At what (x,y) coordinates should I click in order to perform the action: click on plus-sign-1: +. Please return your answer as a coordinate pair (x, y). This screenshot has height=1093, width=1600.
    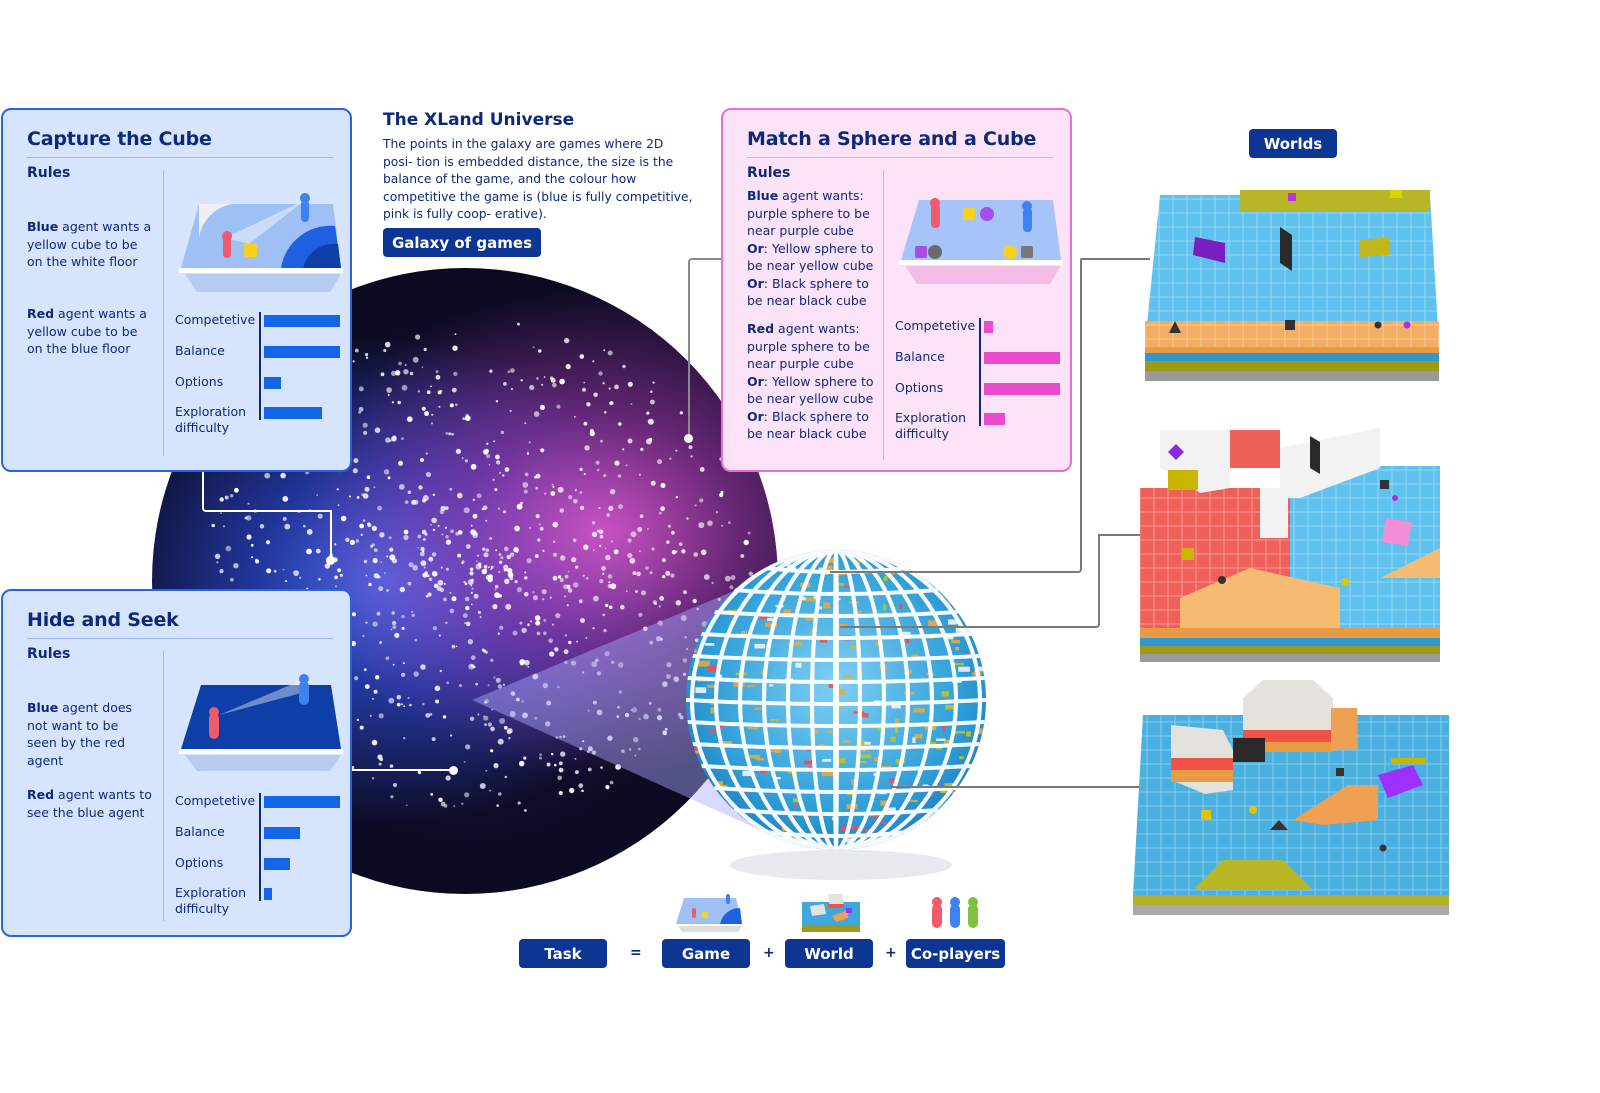
    Looking at the image, I should click on (769, 953).